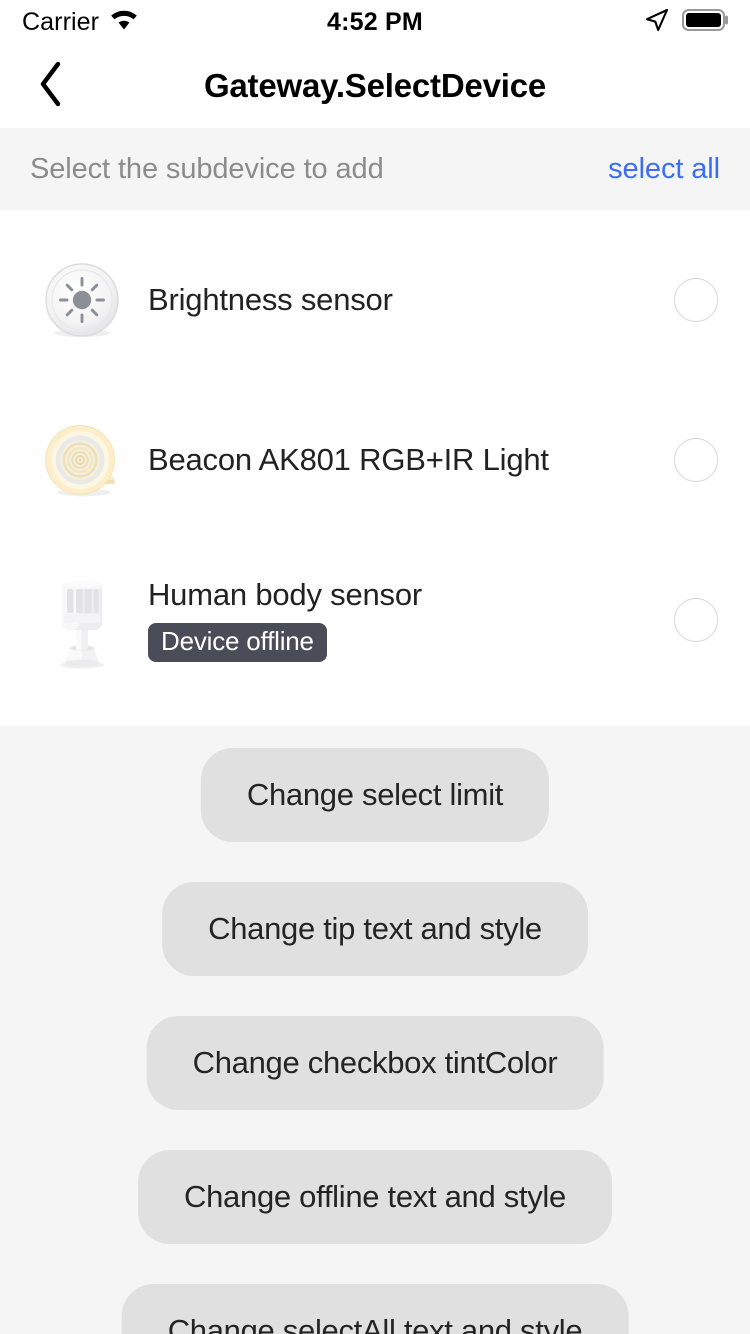  Describe the element at coordinates (207, 168) in the screenshot. I see `tip-label: Select the subdevice to add` at that location.